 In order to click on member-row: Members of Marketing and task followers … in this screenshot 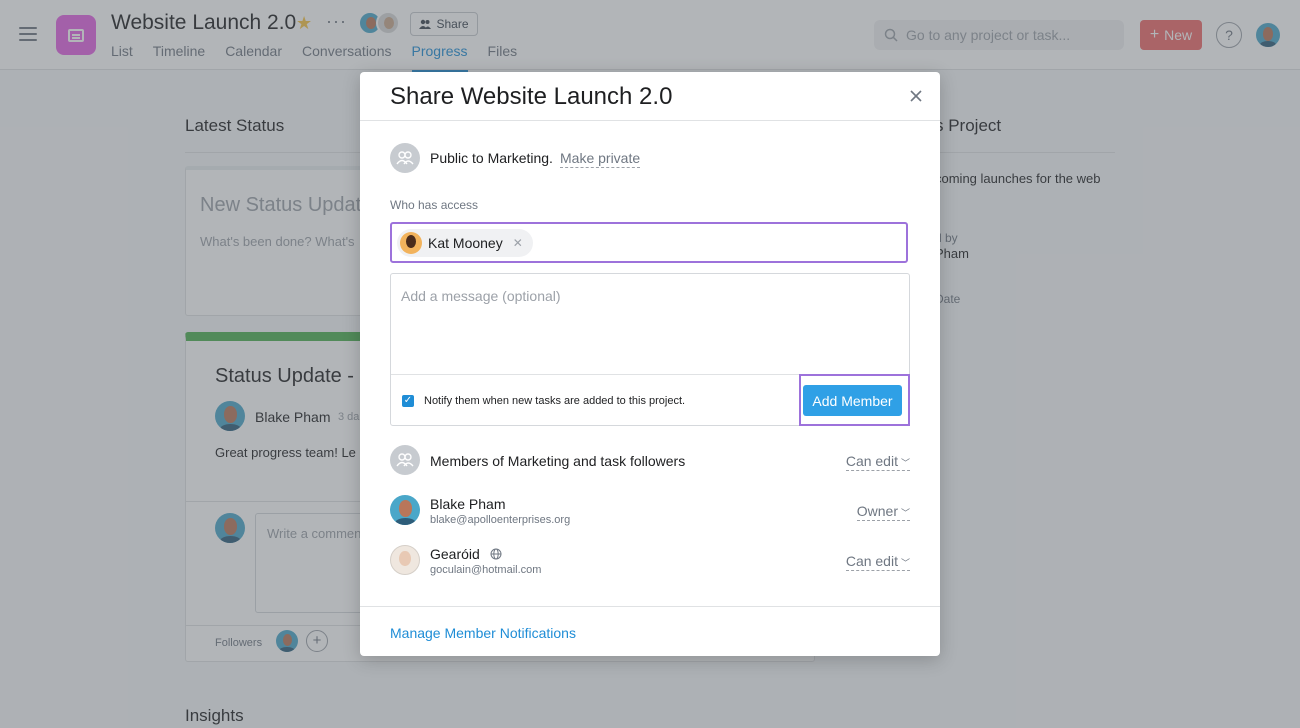, I will do `click(650, 465)`.